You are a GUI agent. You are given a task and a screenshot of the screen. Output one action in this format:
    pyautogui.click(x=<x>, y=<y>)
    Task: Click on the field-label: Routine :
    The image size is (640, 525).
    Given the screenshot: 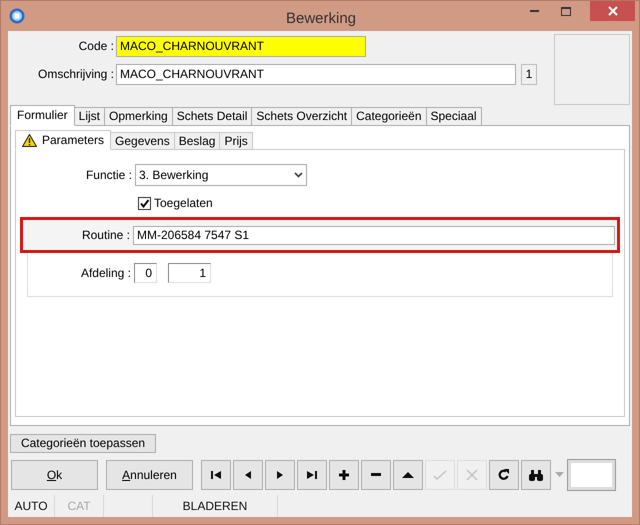 What is the action you would take?
    pyautogui.click(x=105, y=235)
    